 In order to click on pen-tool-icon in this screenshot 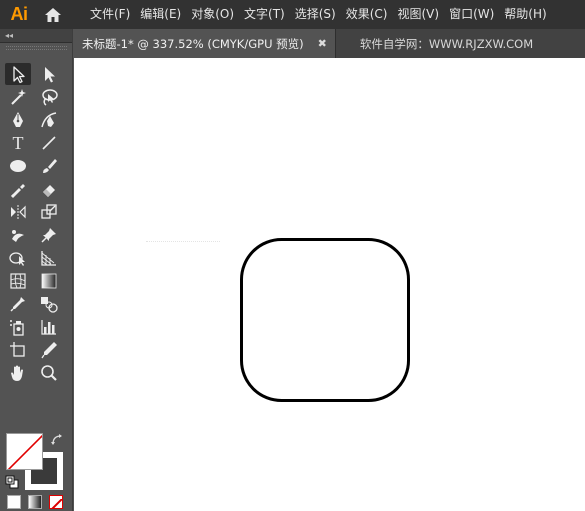, I will do `click(18, 120)`.